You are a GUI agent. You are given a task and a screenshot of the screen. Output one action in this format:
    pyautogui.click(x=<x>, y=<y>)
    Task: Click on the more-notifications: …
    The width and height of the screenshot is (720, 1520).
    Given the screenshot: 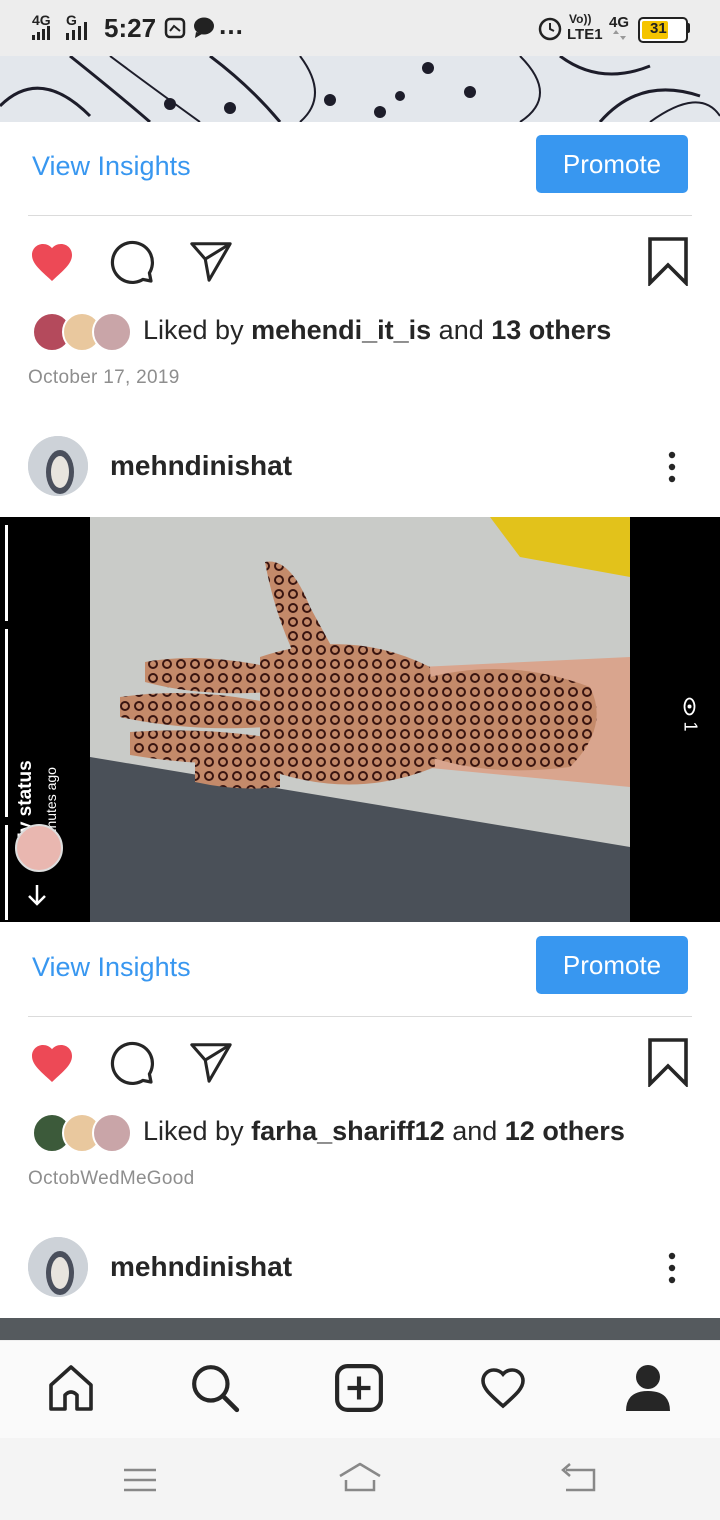 What is the action you would take?
    pyautogui.click(x=231, y=25)
    